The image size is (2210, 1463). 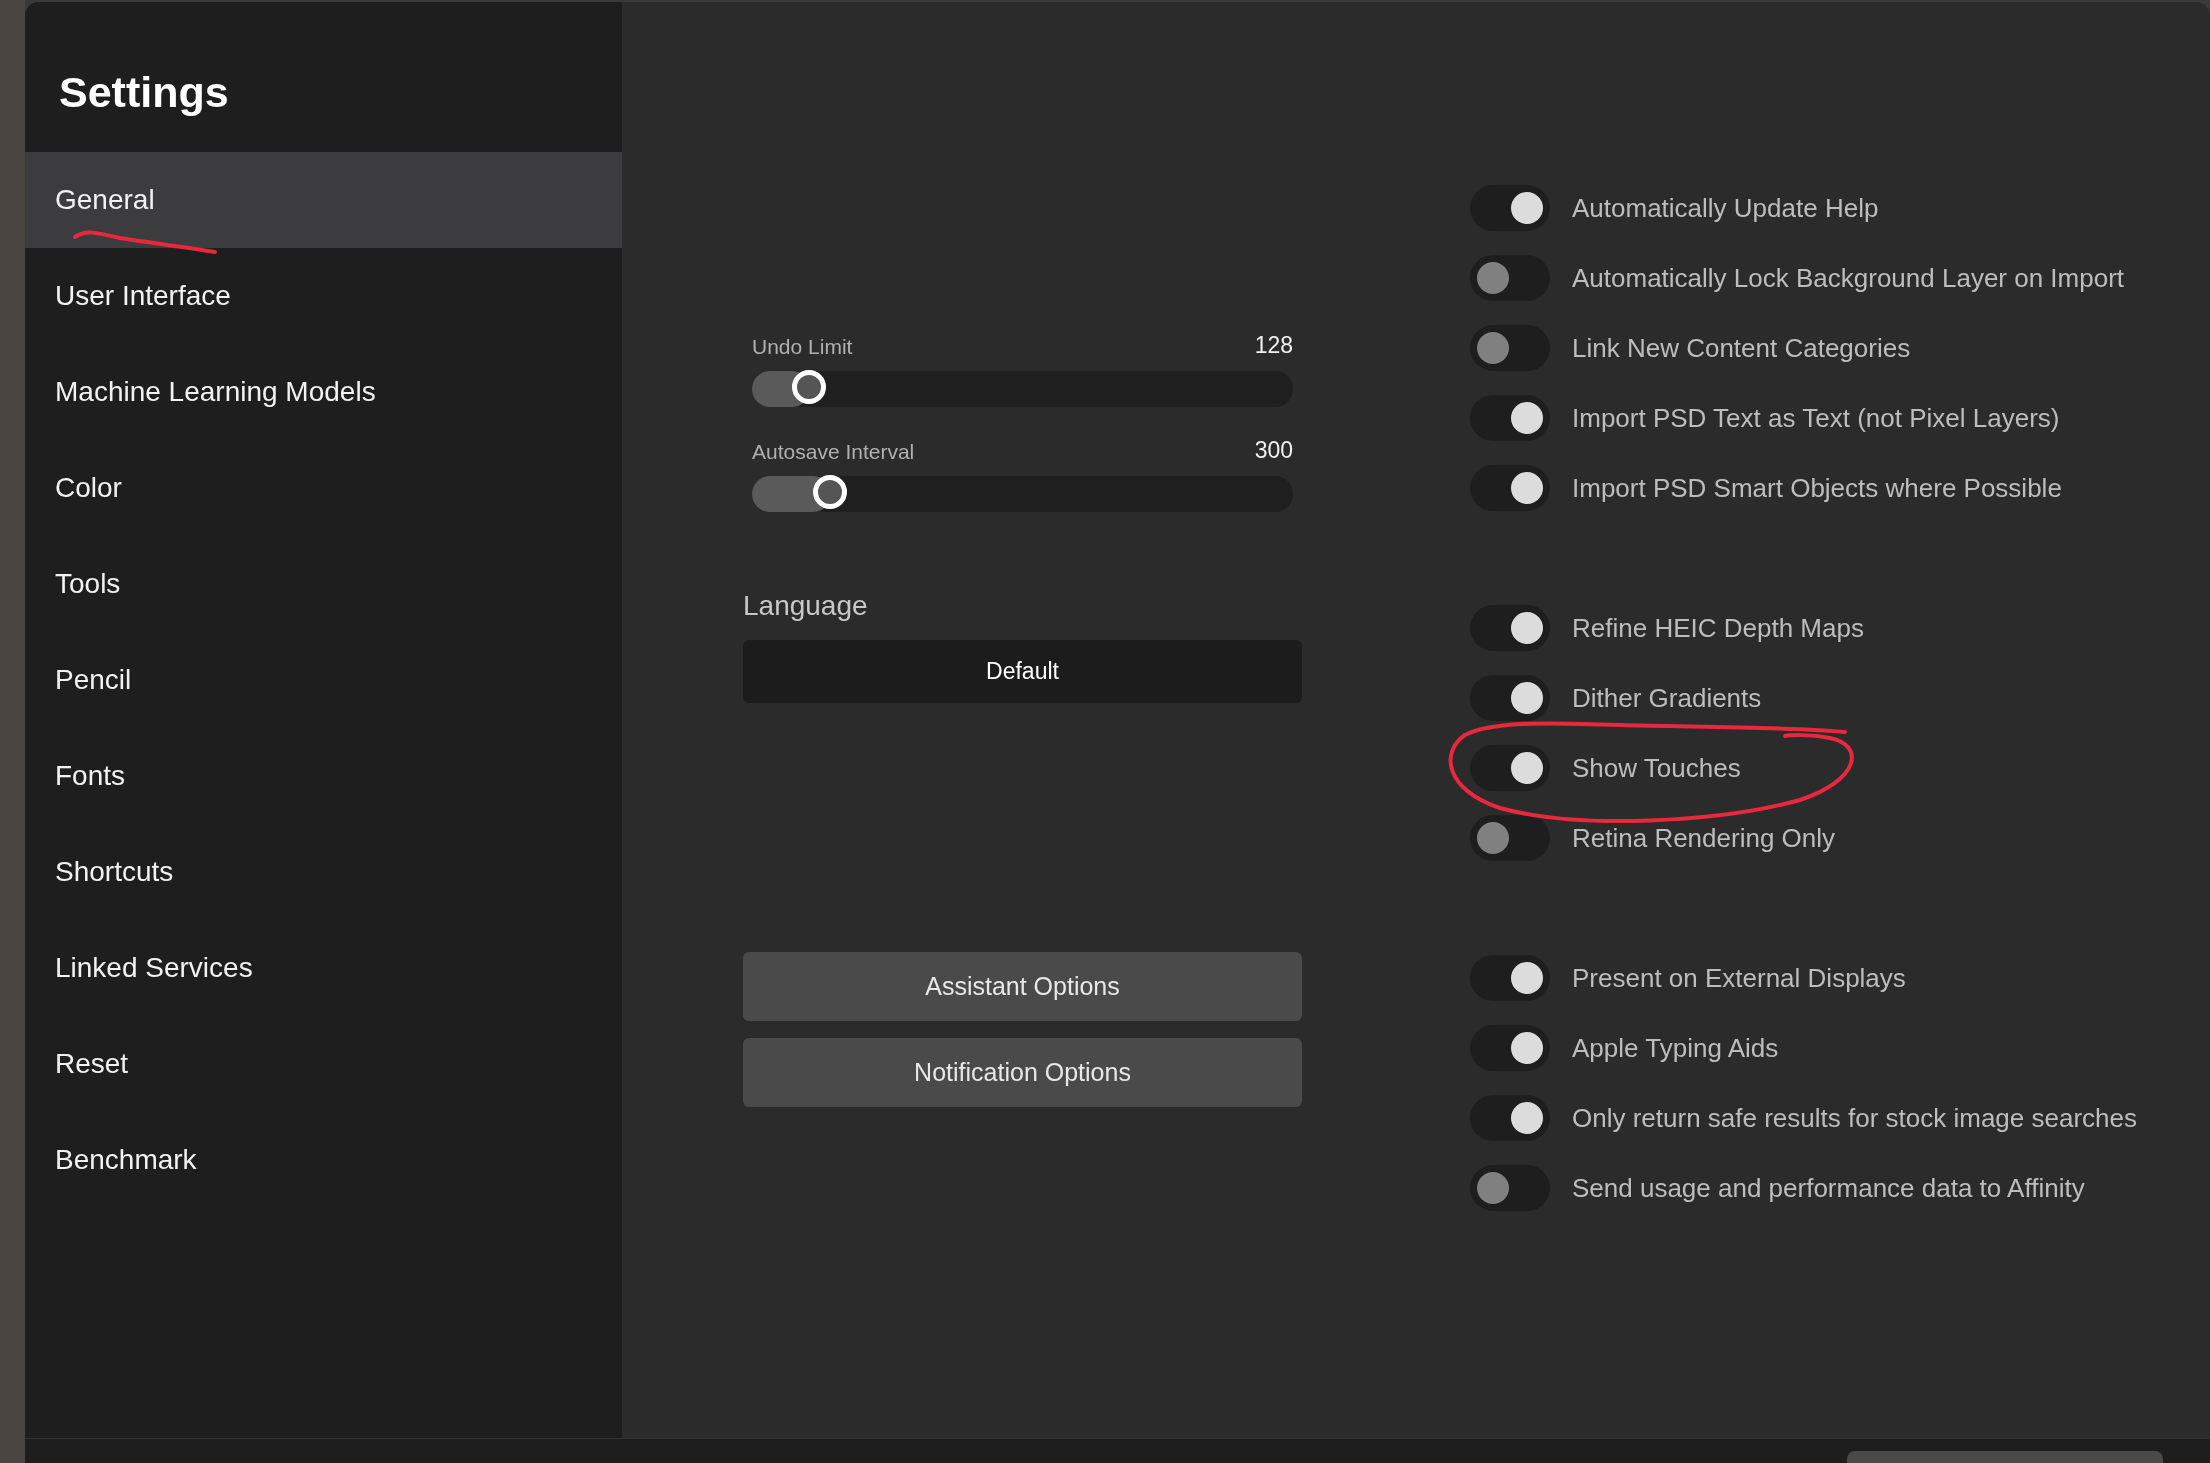 I want to click on sidebar-item: Machine Learning Models, so click(x=323, y=392).